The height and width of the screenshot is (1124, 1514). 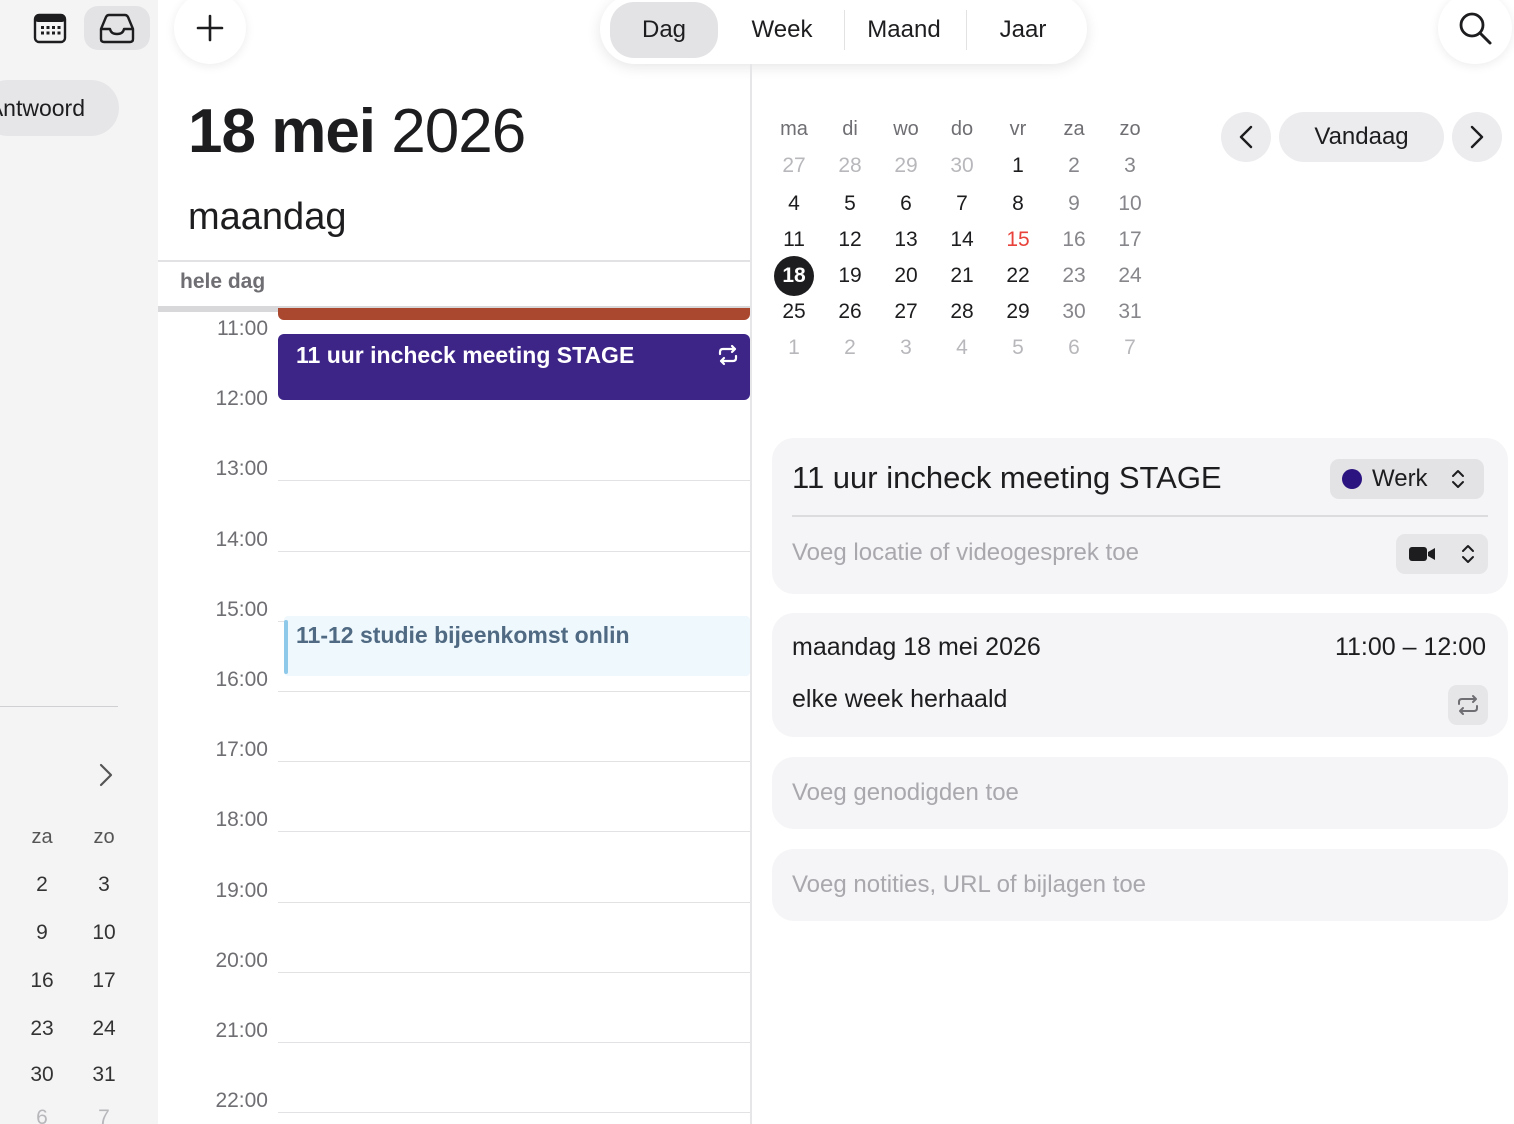 What do you see at coordinates (223, 281) in the screenshot?
I see `all-day-label: hele dag` at bounding box center [223, 281].